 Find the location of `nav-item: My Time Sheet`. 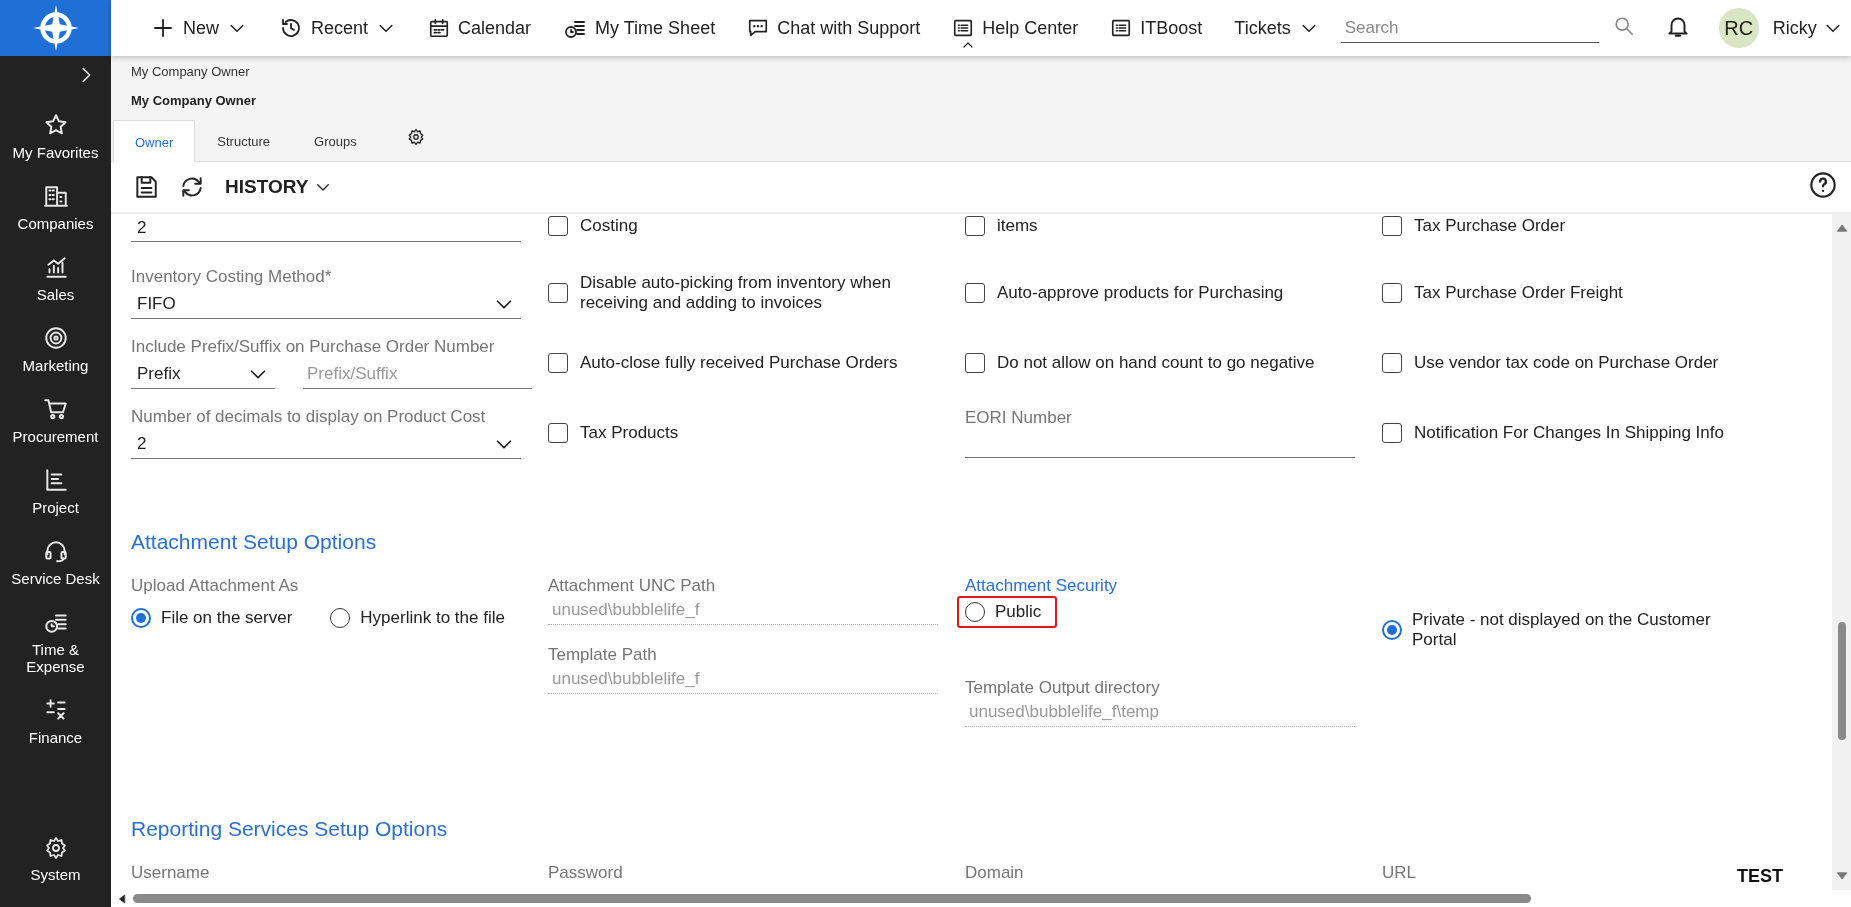

nav-item: My Time Sheet is located at coordinates (639, 28).